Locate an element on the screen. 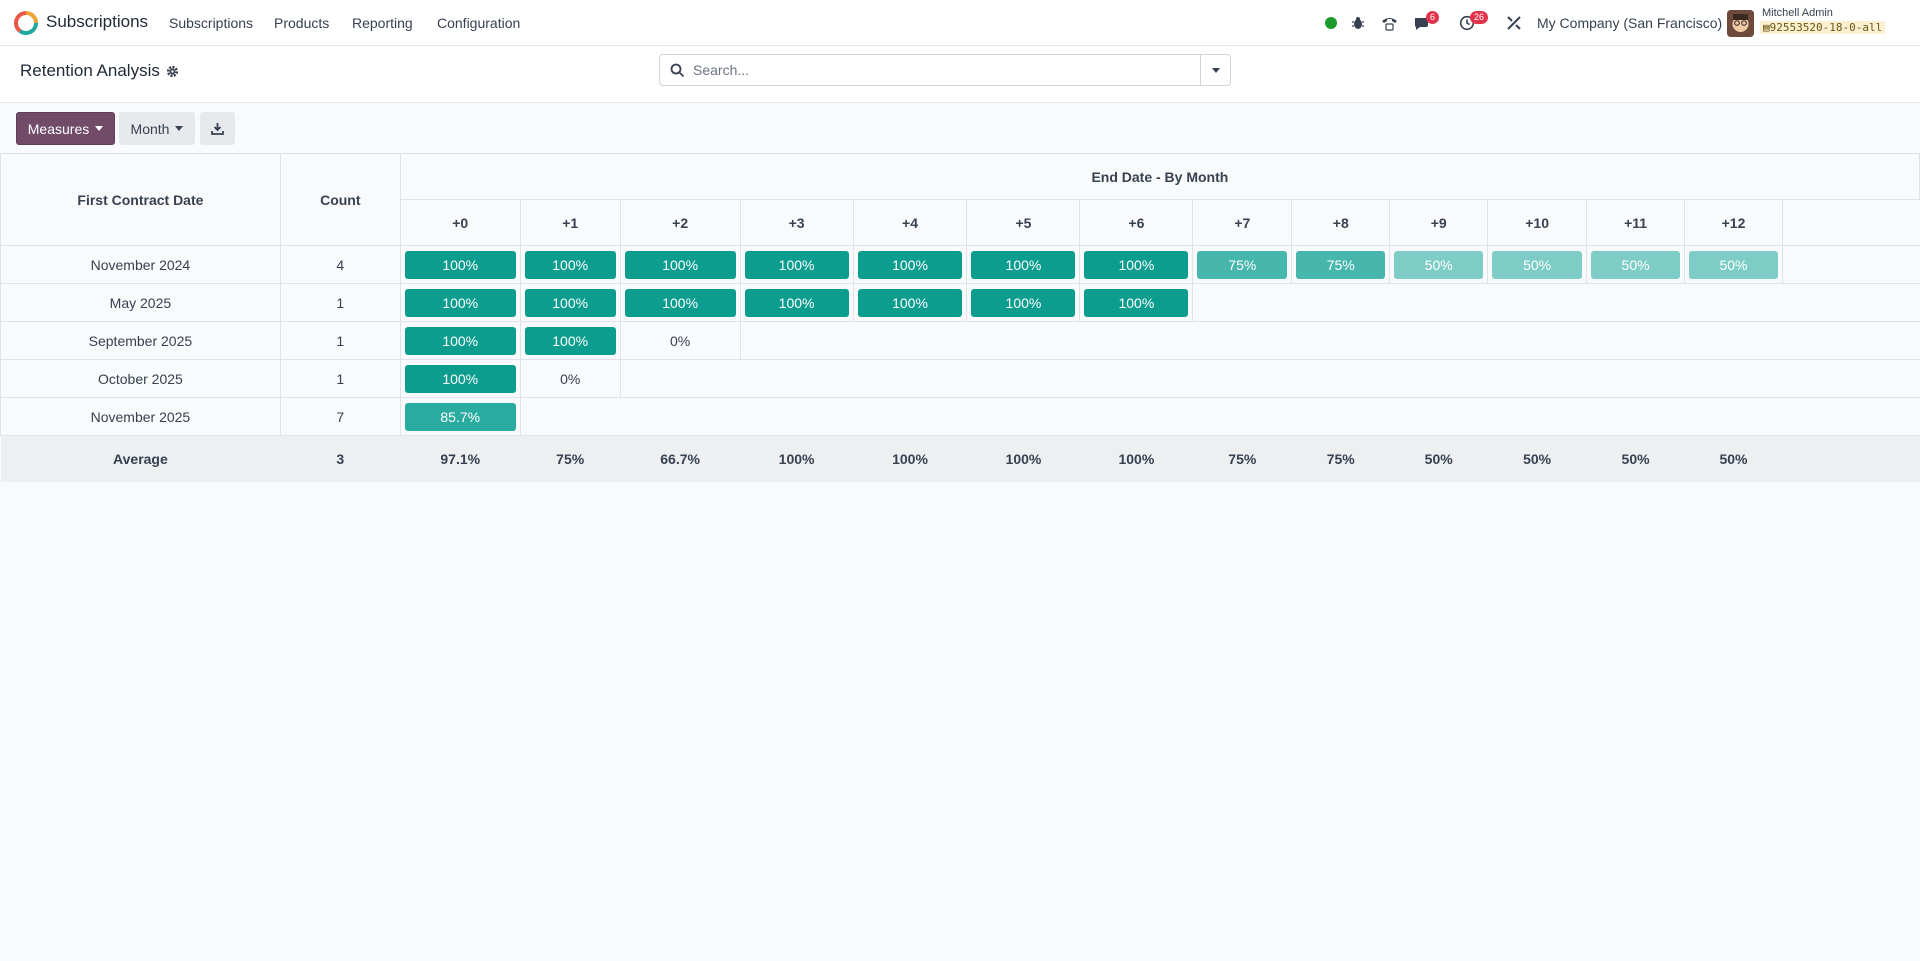 Image resolution: width=1920 pixels, height=961 pixels. app-name: Subscriptions is located at coordinates (97, 22).